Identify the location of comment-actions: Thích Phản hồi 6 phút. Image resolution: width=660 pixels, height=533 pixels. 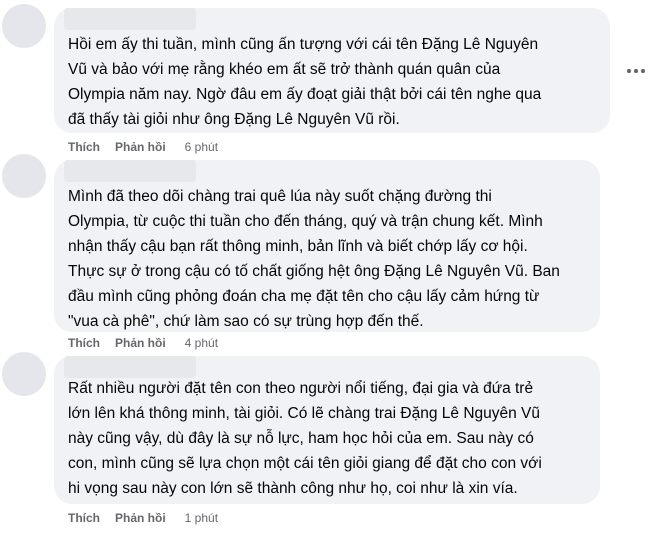
(150, 147).